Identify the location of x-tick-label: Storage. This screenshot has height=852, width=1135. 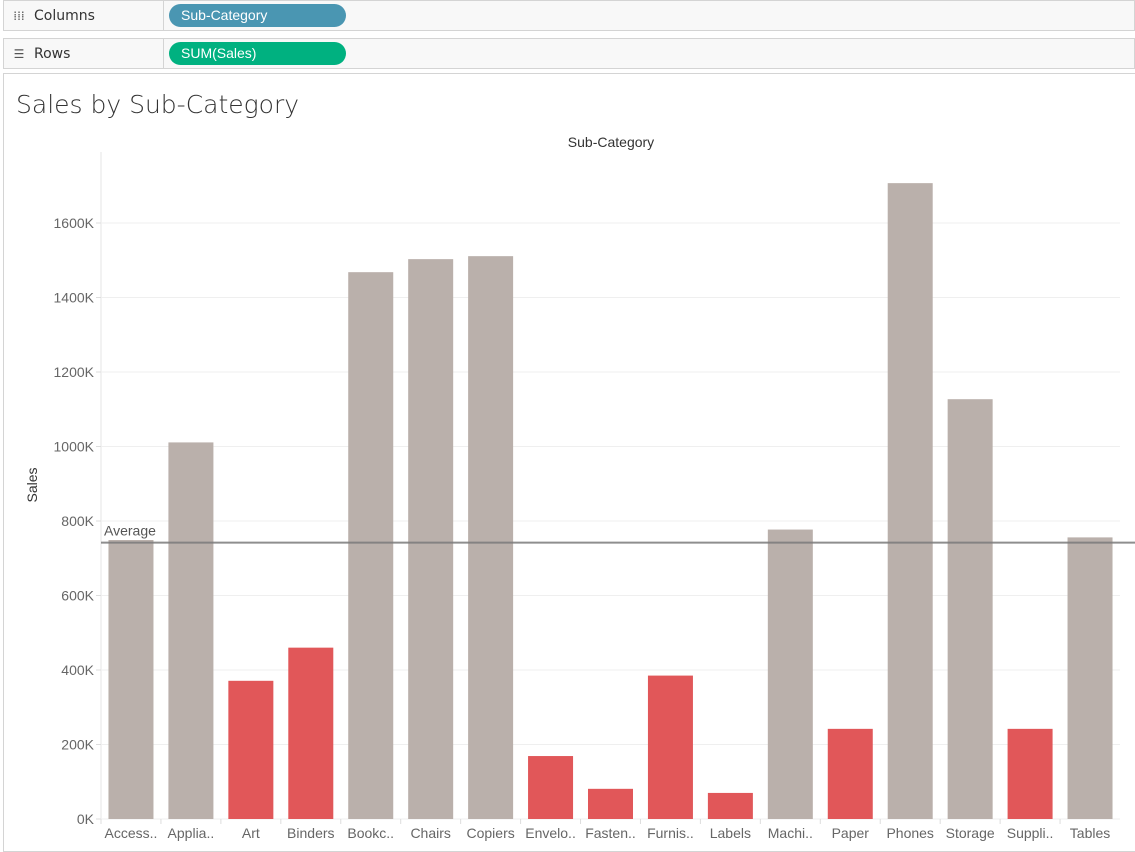
(970, 833).